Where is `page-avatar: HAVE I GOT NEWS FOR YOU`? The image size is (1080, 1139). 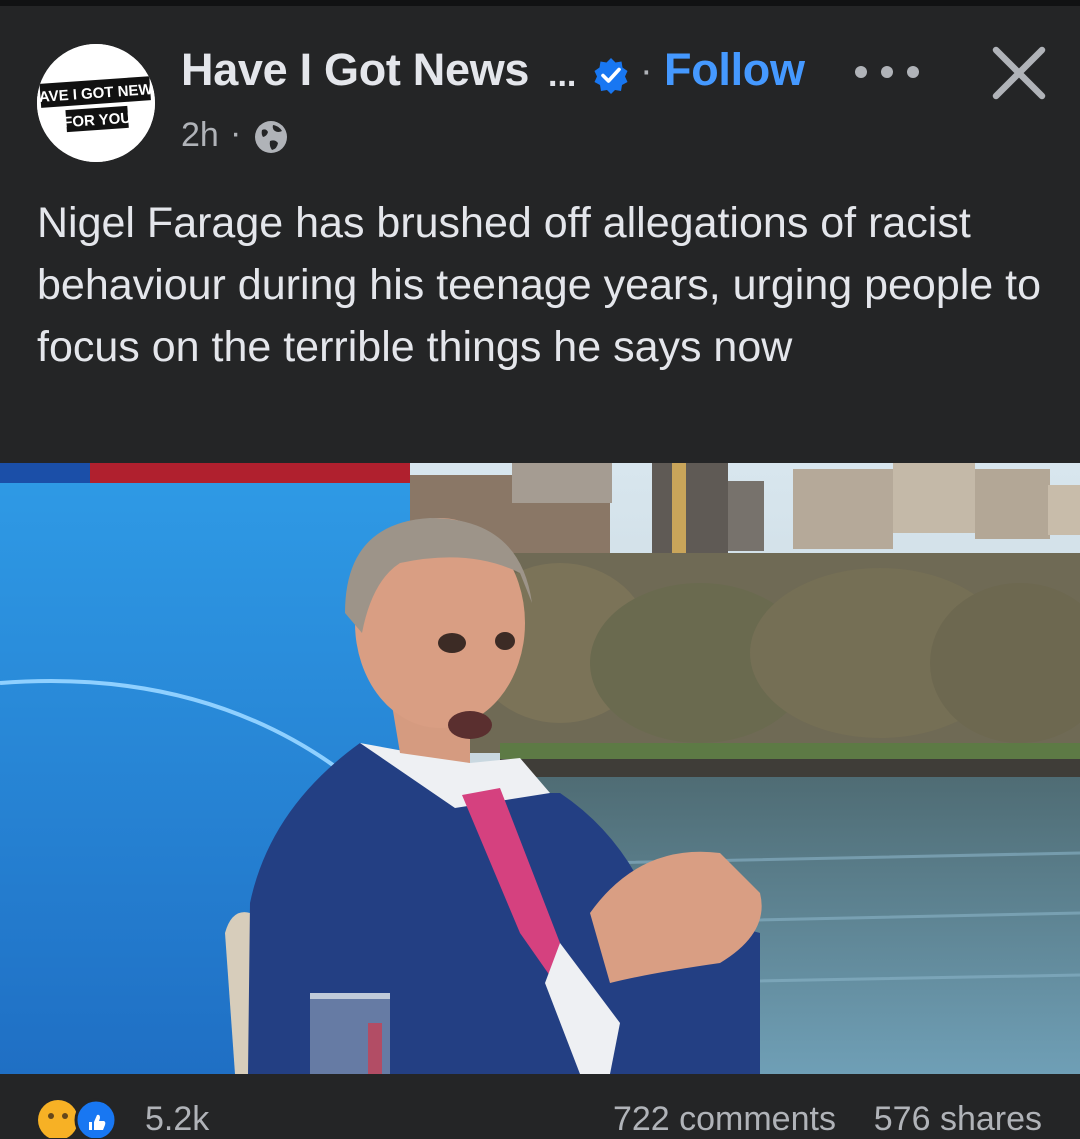 page-avatar: HAVE I GOT NEWS FOR YOU is located at coordinates (96, 103).